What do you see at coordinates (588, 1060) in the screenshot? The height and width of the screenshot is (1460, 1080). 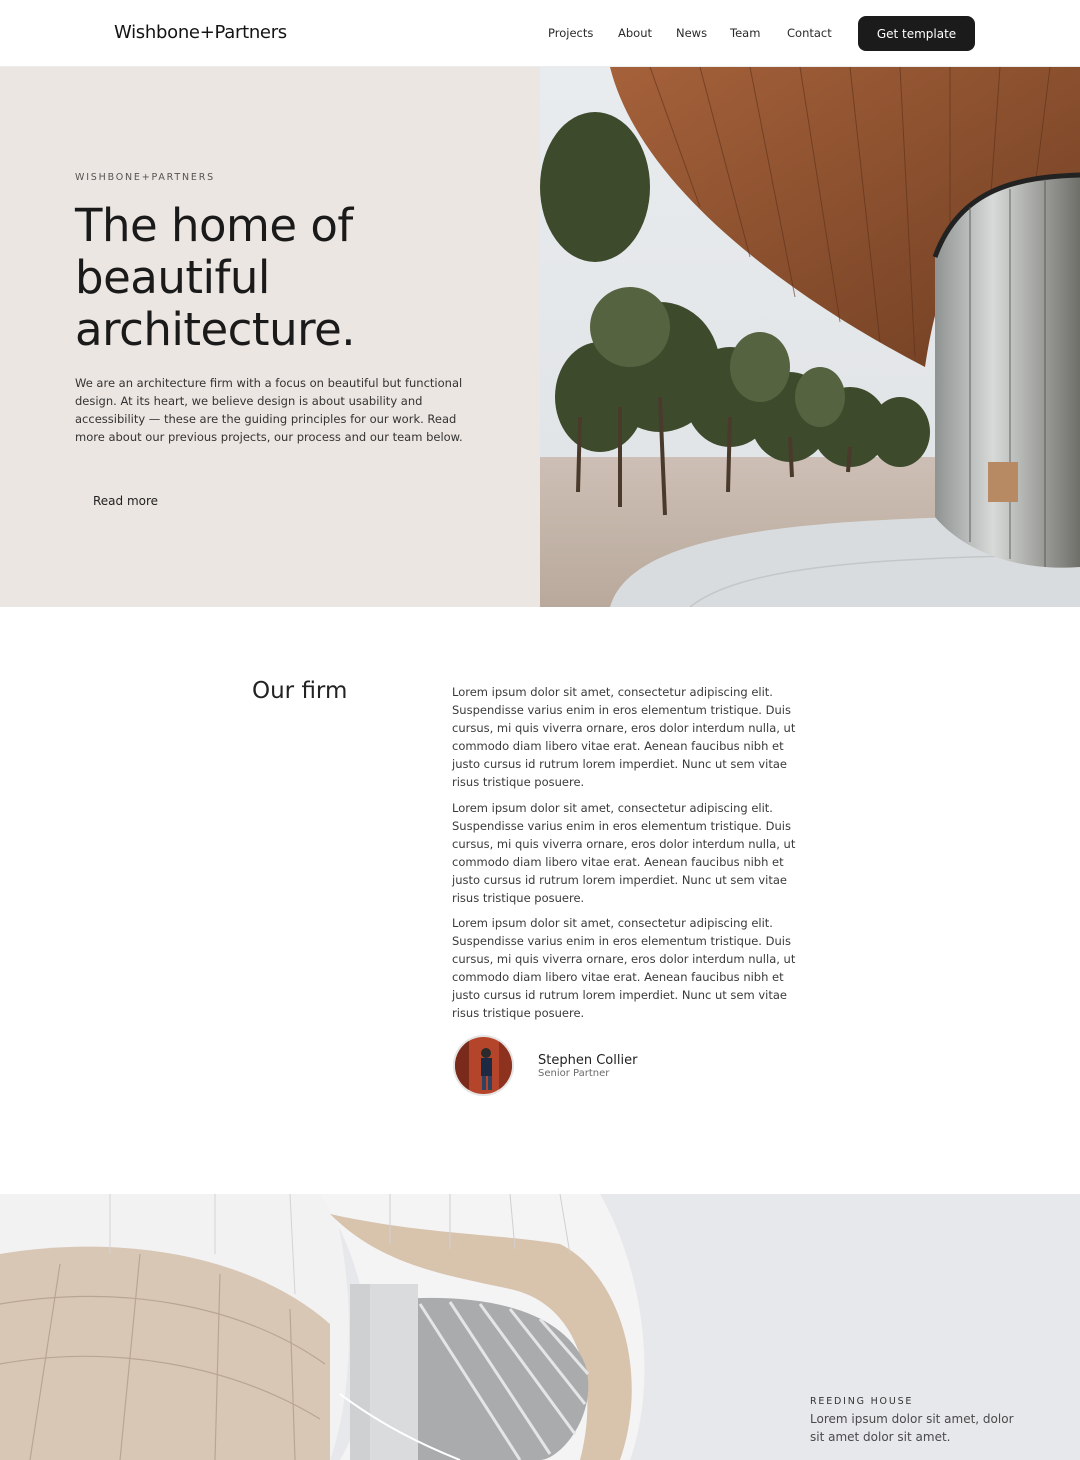 I see `person-name: Stephen Collier` at bounding box center [588, 1060].